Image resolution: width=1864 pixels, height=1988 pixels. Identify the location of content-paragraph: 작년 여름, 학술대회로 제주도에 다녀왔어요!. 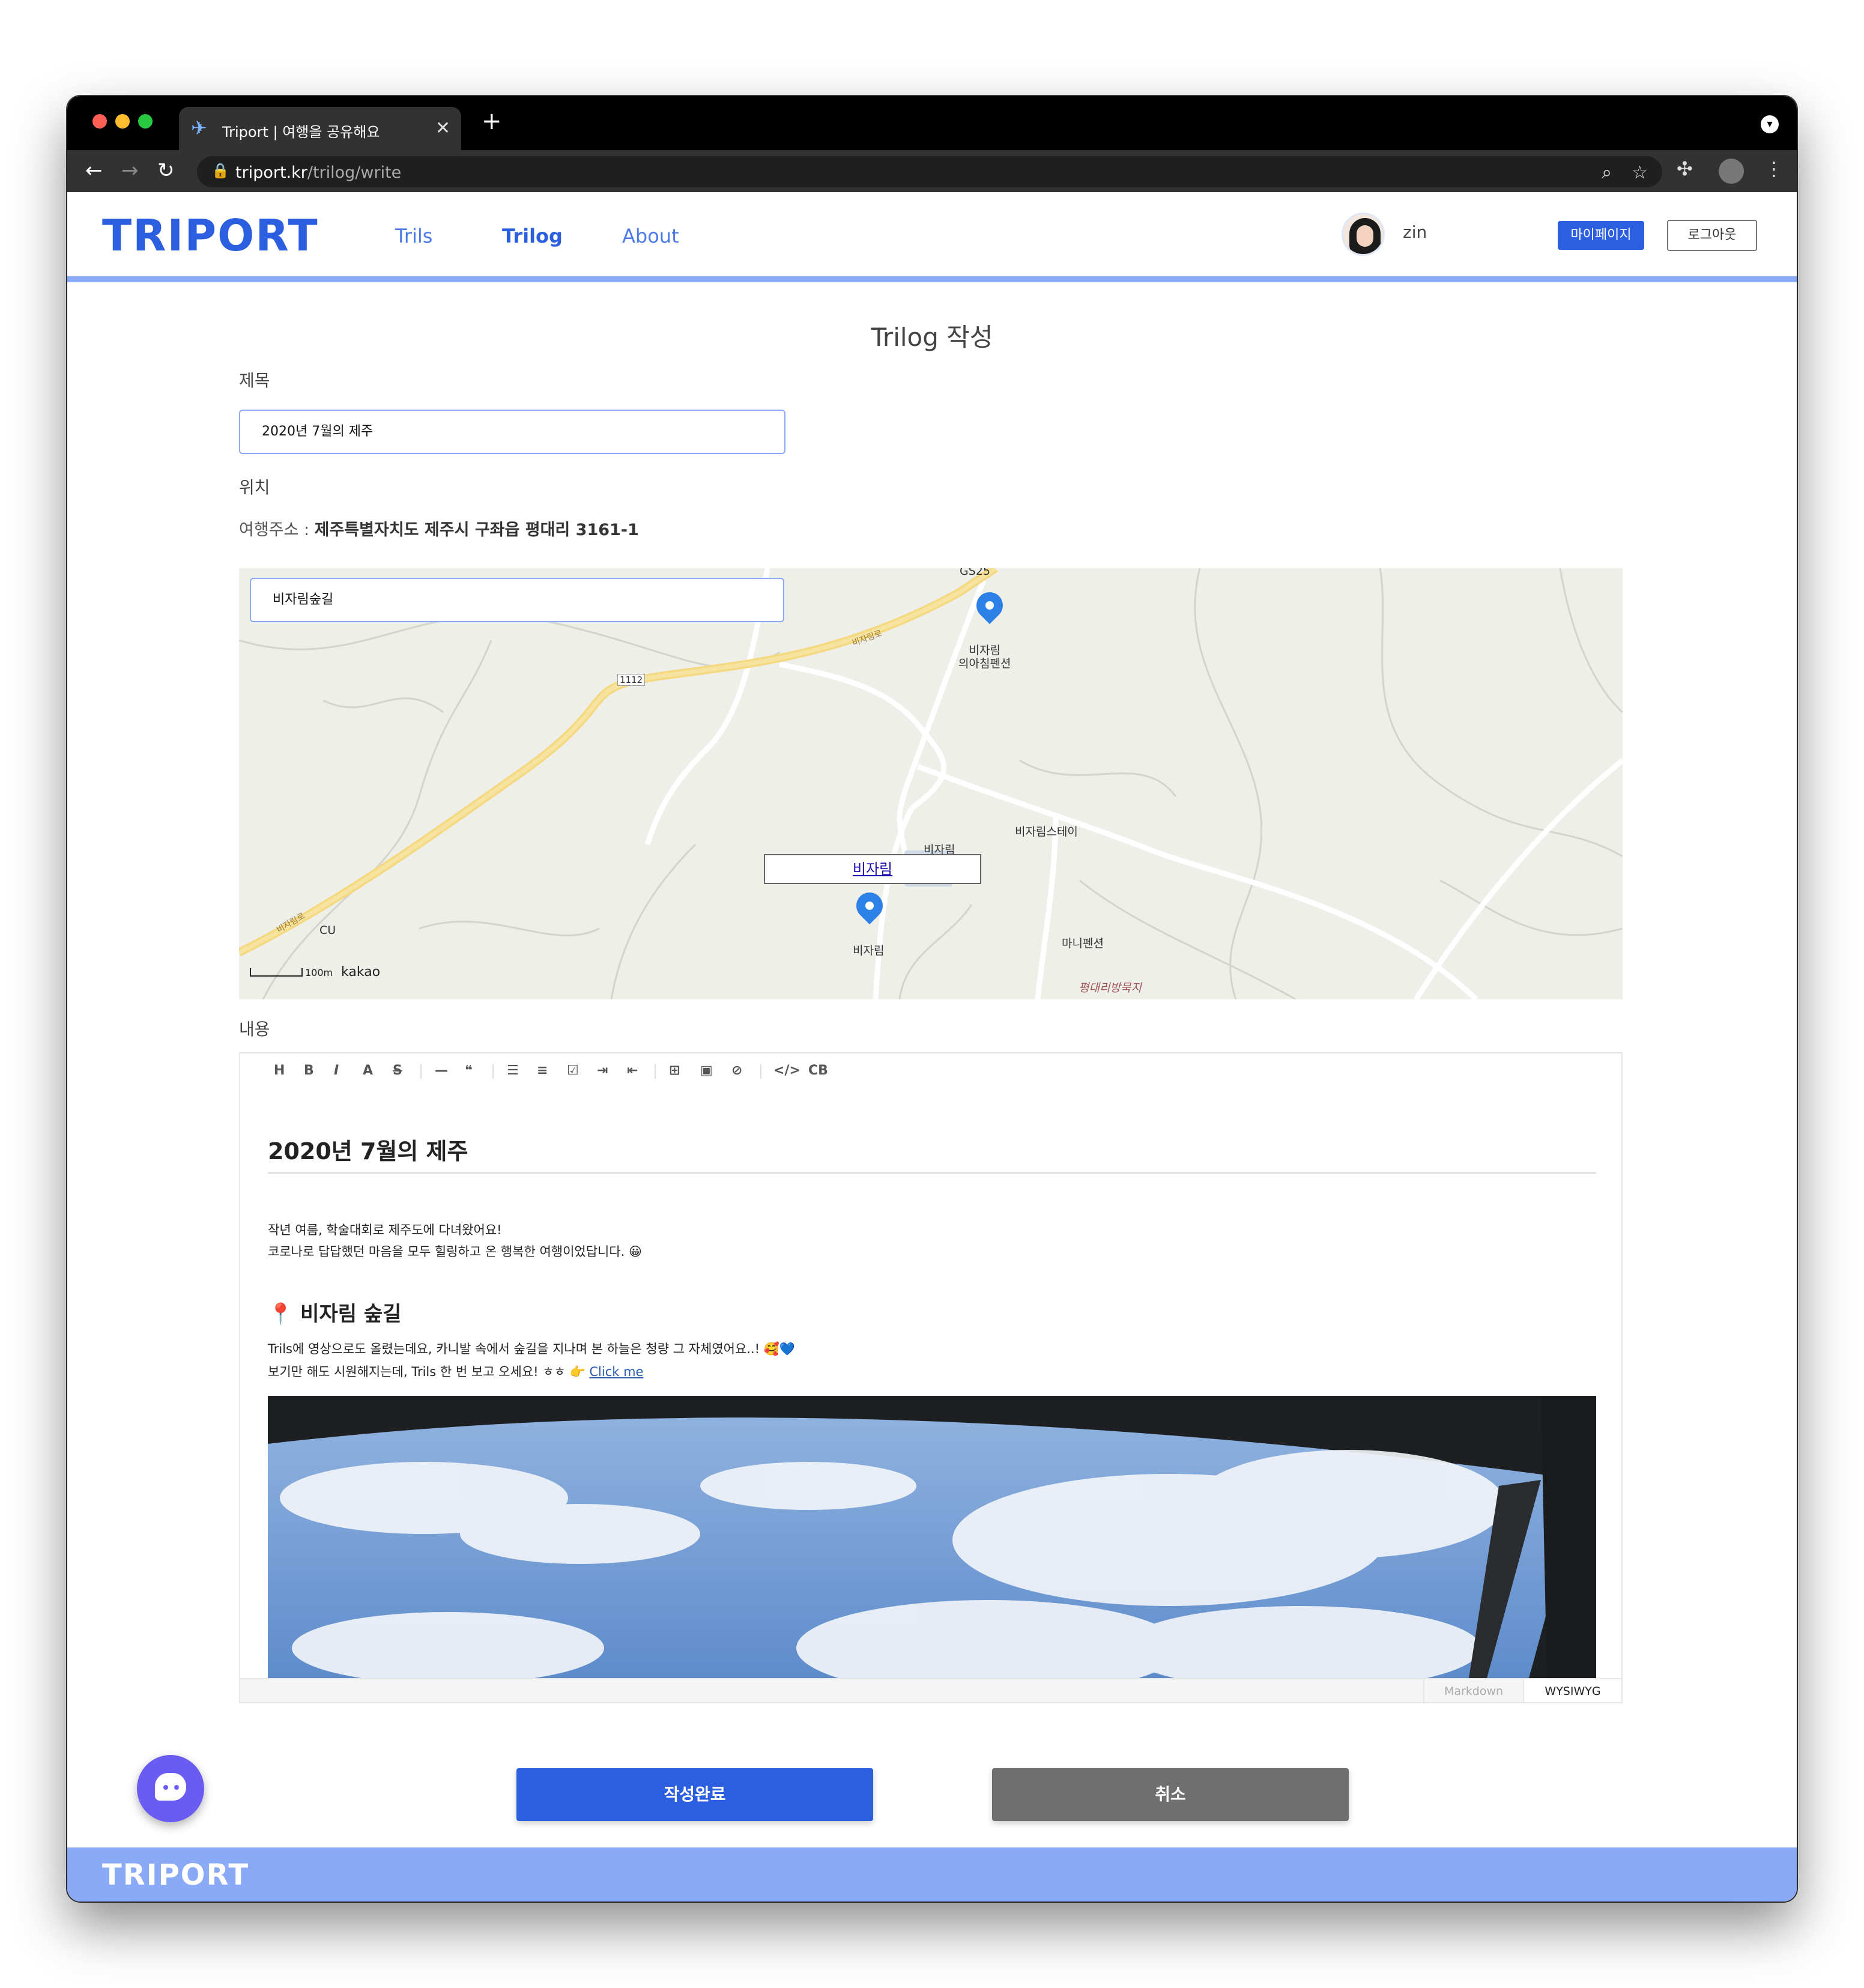
(385, 1229).